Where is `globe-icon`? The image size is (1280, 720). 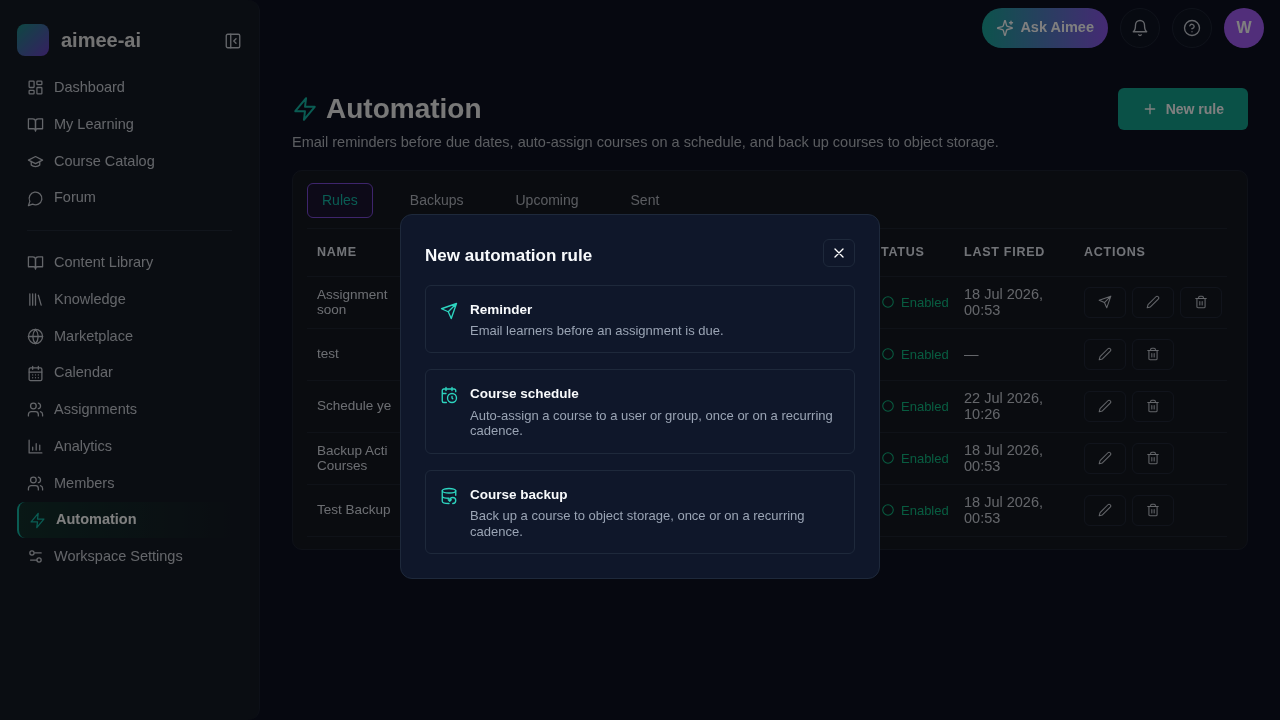
globe-icon is located at coordinates (35, 336).